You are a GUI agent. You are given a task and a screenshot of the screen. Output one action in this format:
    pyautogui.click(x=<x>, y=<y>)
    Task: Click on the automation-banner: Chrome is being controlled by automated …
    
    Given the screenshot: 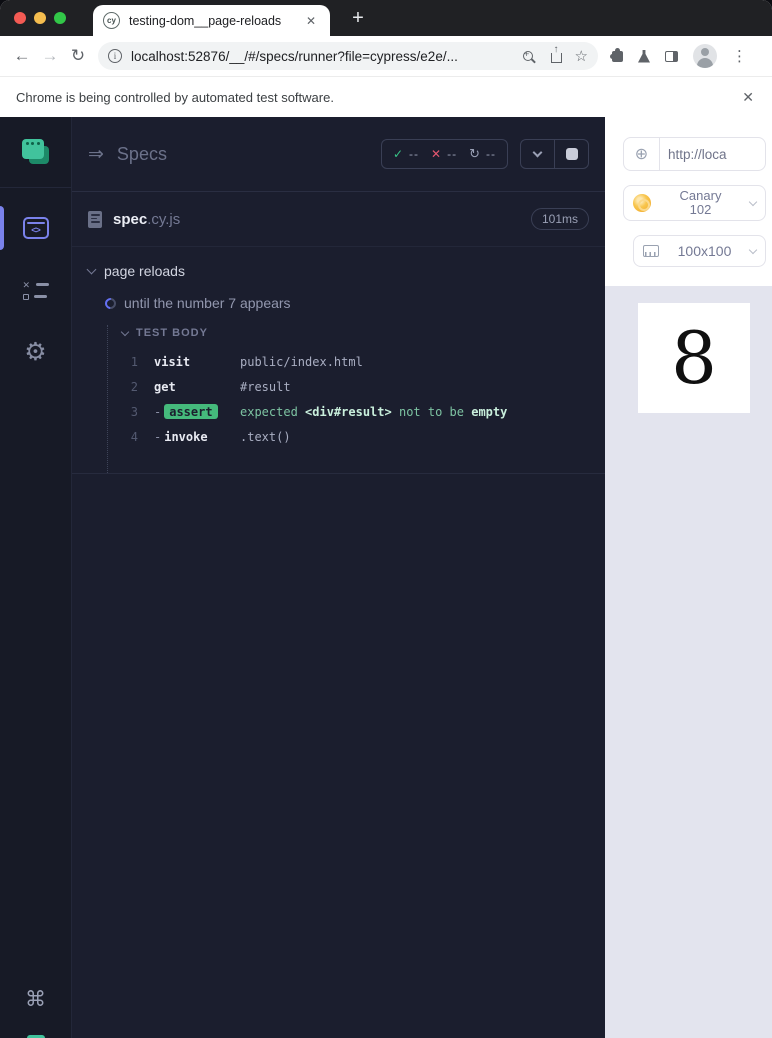 What is the action you would take?
    pyautogui.click(x=386, y=96)
    